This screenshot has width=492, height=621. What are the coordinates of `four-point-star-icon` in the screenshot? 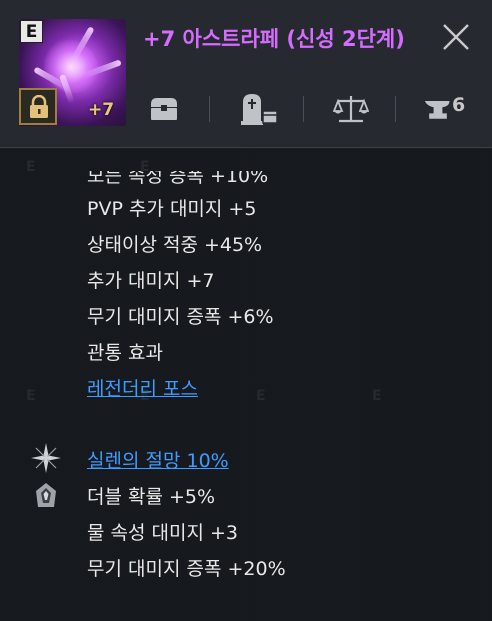 It's located at (46, 458).